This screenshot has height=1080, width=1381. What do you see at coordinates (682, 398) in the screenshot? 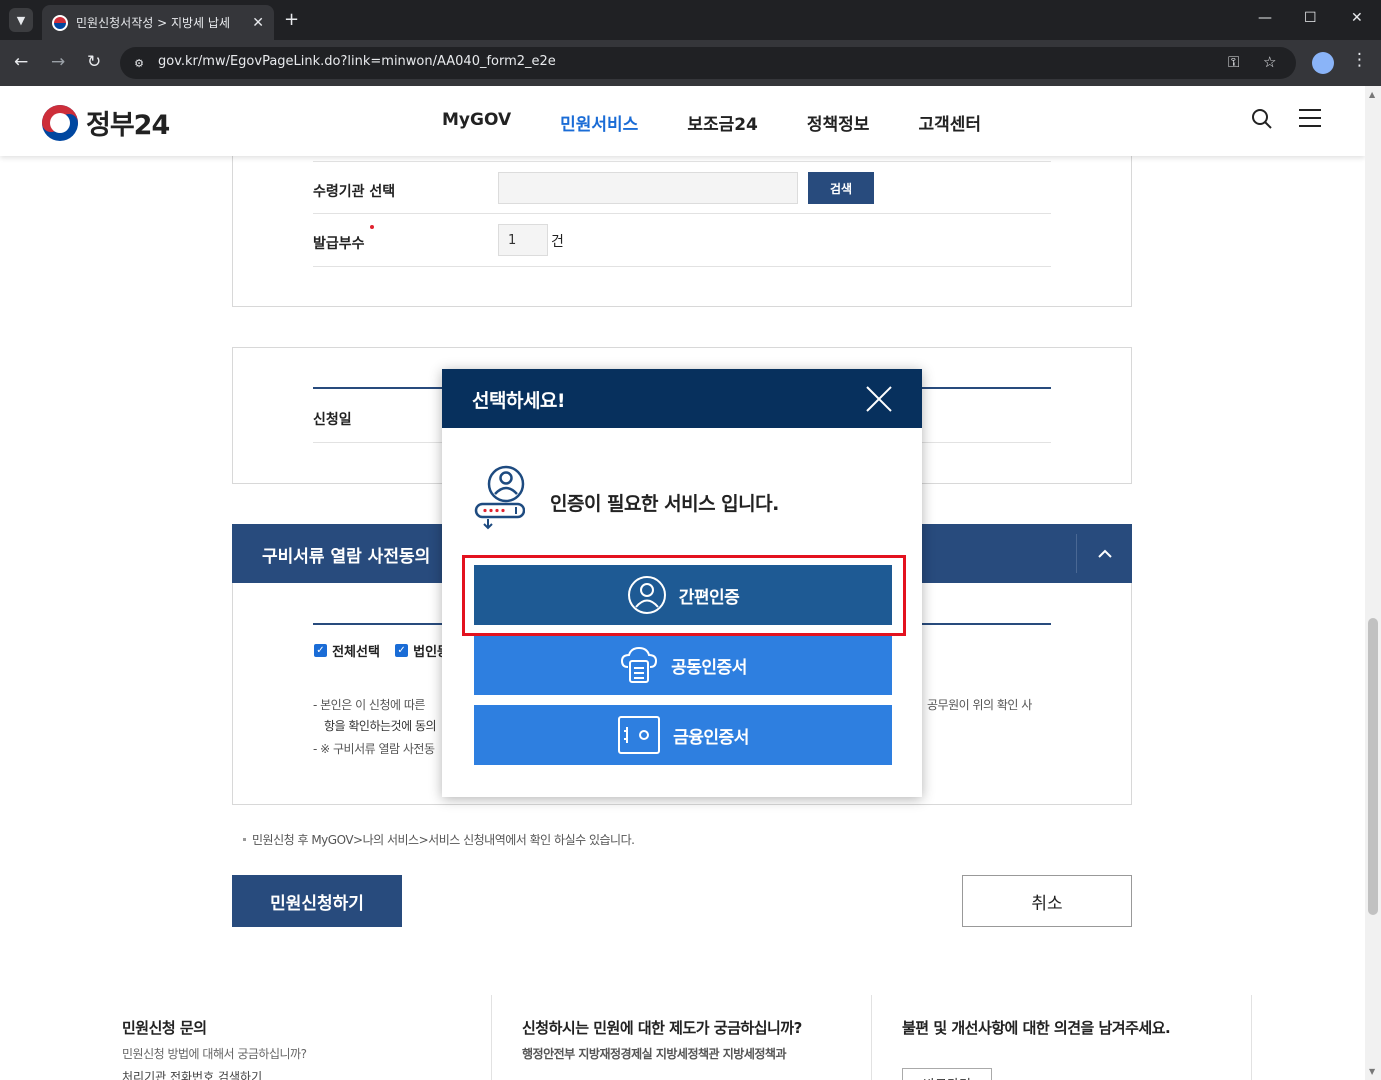
I see `modal-header: 선택하세요!` at bounding box center [682, 398].